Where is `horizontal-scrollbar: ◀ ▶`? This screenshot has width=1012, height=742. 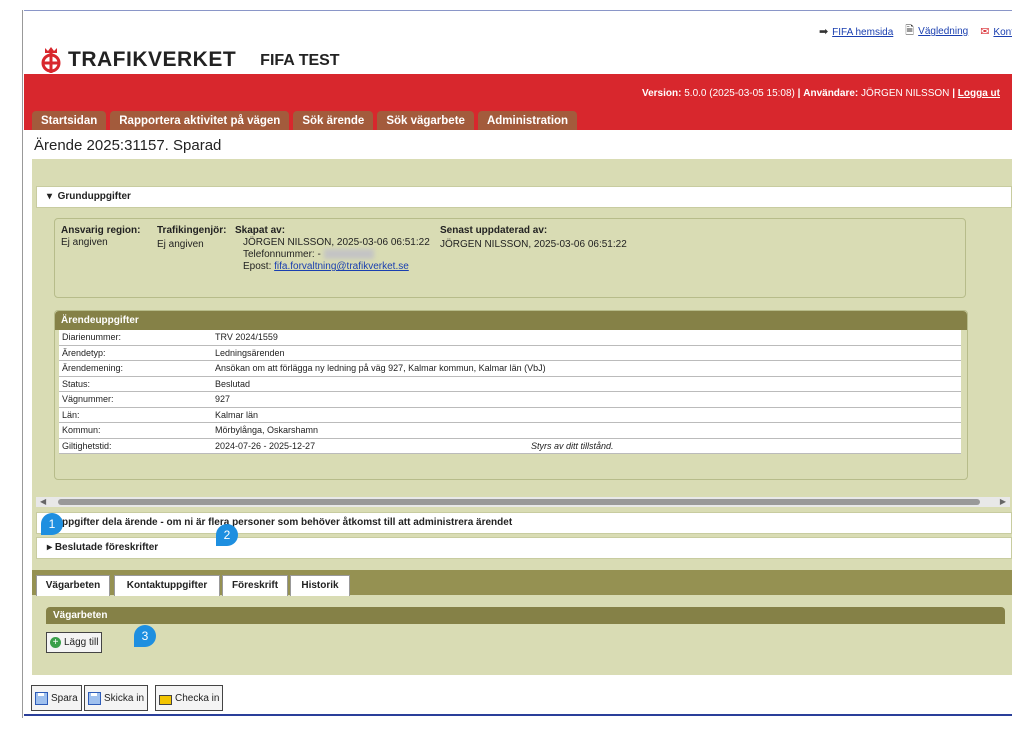 horizontal-scrollbar: ◀ ▶ is located at coordinates (523, 502).